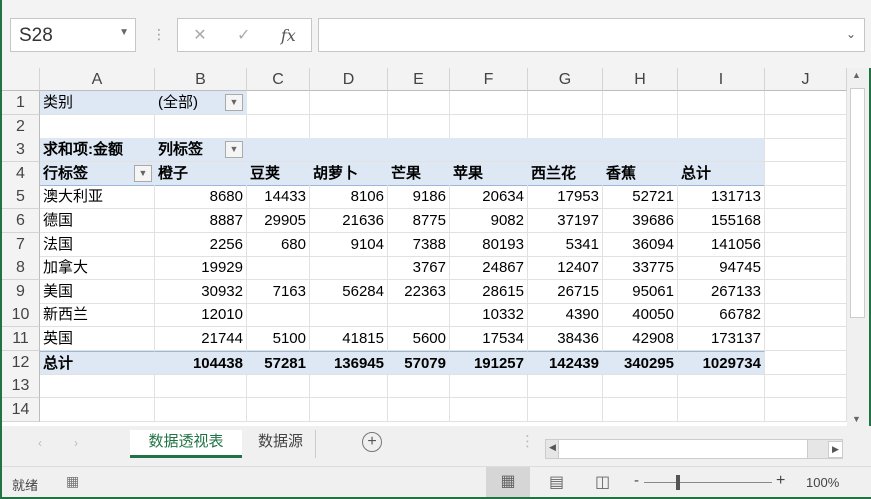 Image resolution: width=871 pixels, height=499 pixels. What do you see at coordinates (288, 35) in the screenshot?
I see `insert-function-icon: fx` at bounding box center [288, 35].